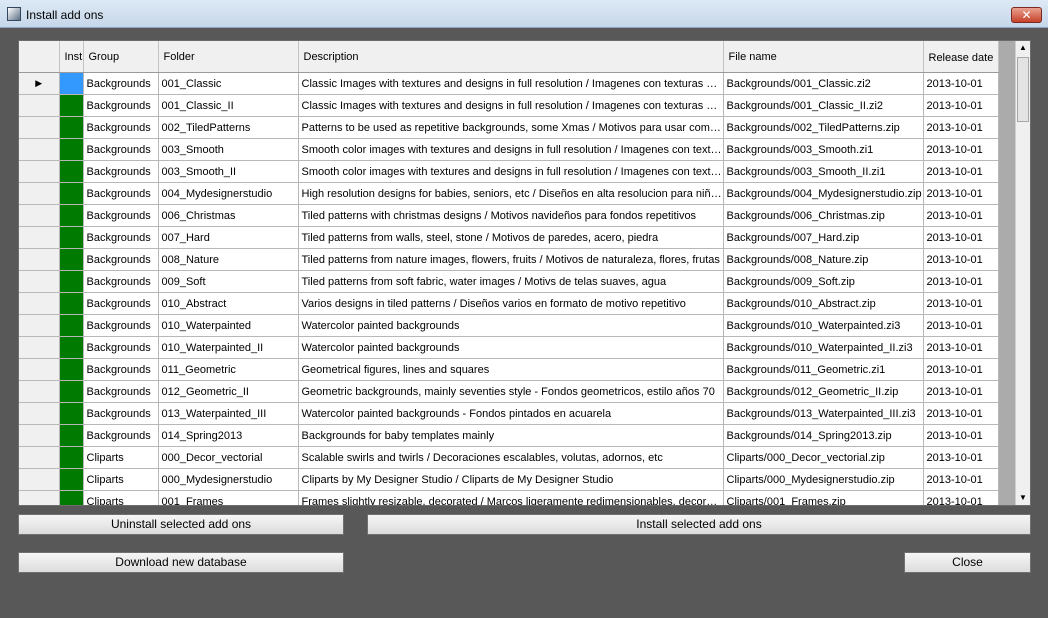  Describe the element at coordinates (1022, 273) in the screenshot. I see `vertical-scrollbar: ▲ ▼` at that location.